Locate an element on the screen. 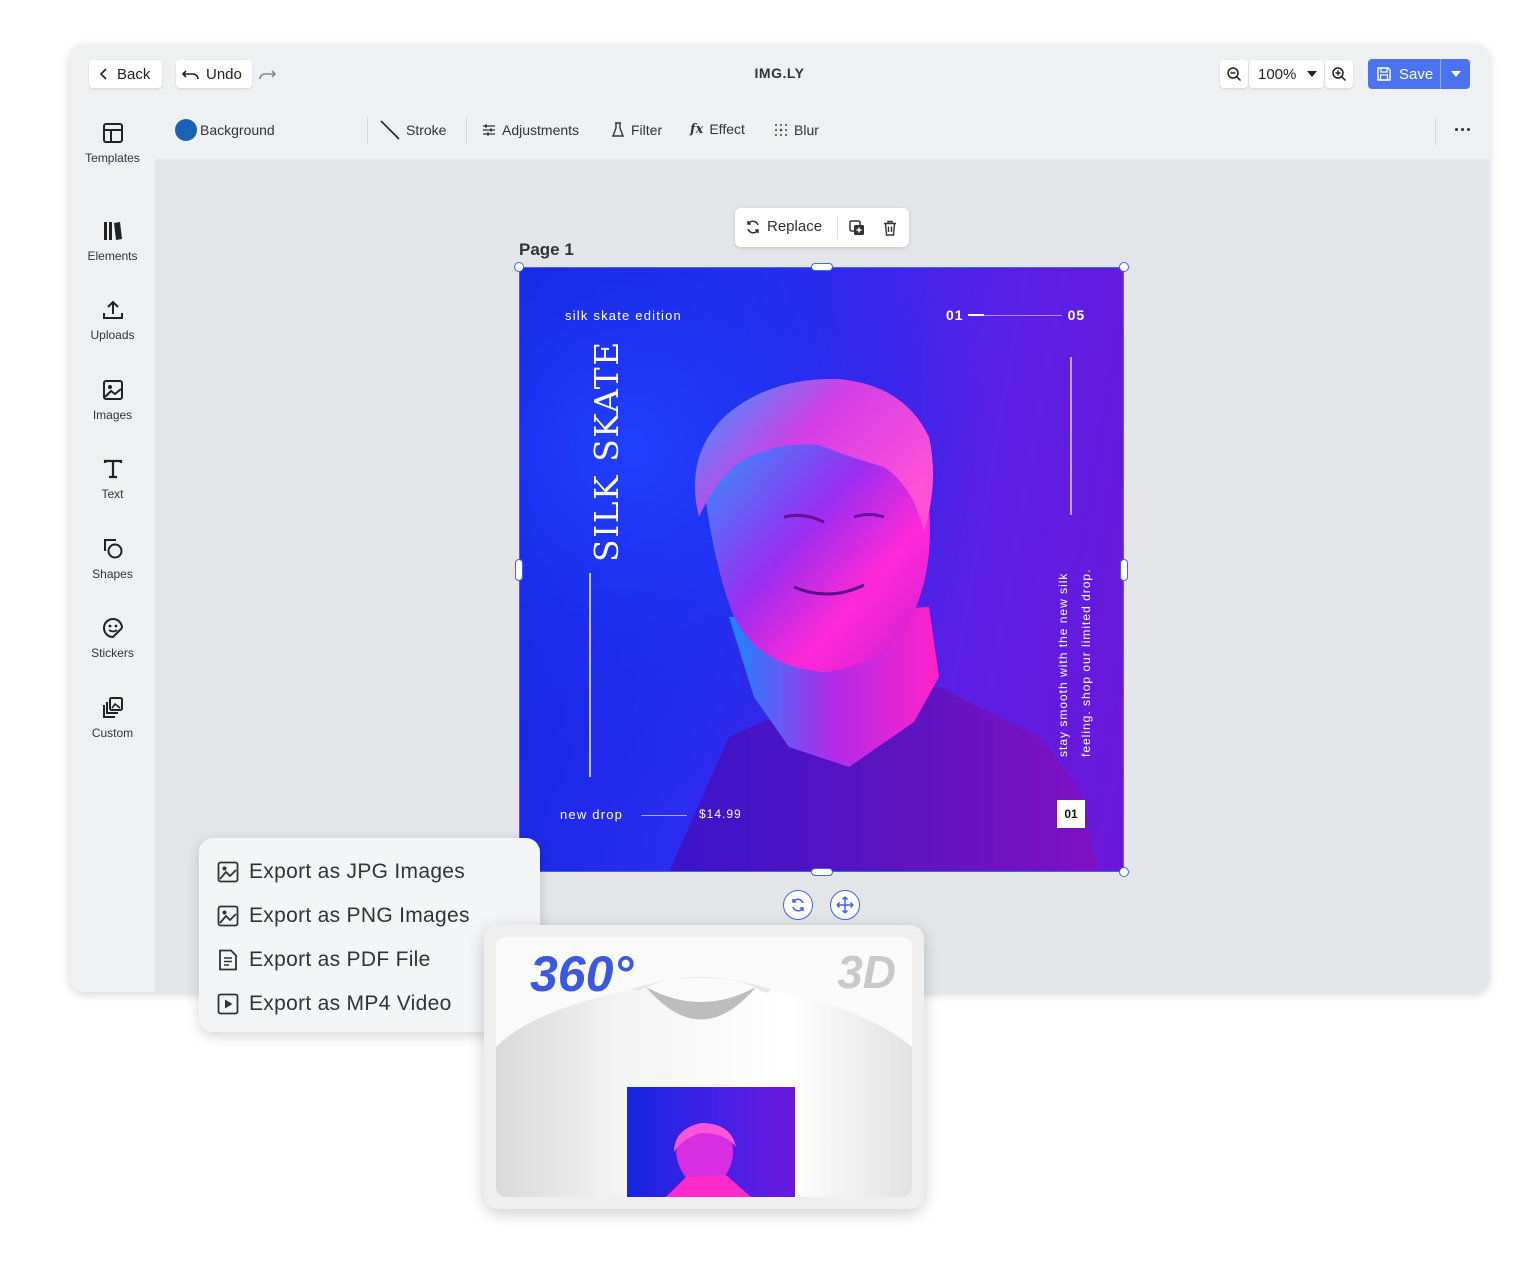 This screenshot has width=1516, height=1278. 3d-preview-viewport: 360° 3D is located at coordinates (704, 1067).